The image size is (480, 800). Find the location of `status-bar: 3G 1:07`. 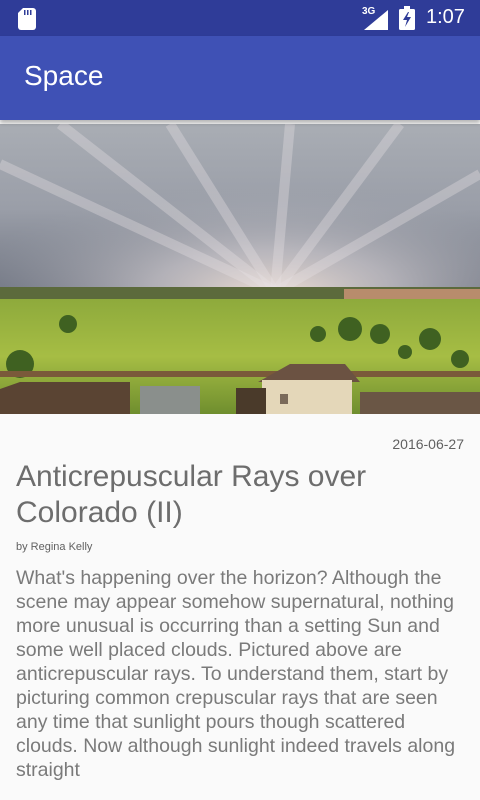

status-bar: 3G 1:07 is located at coordinates (240, 18).